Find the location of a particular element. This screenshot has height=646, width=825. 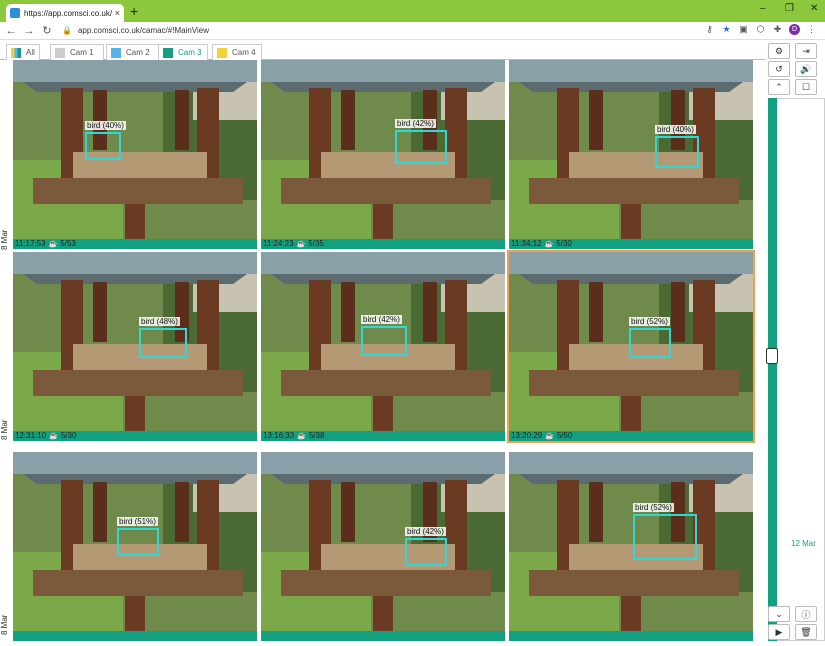

browser-titlebar: https://app.comsci.co.uk/camac × + – ❐ ✕ is located at coordinates (412, 11).